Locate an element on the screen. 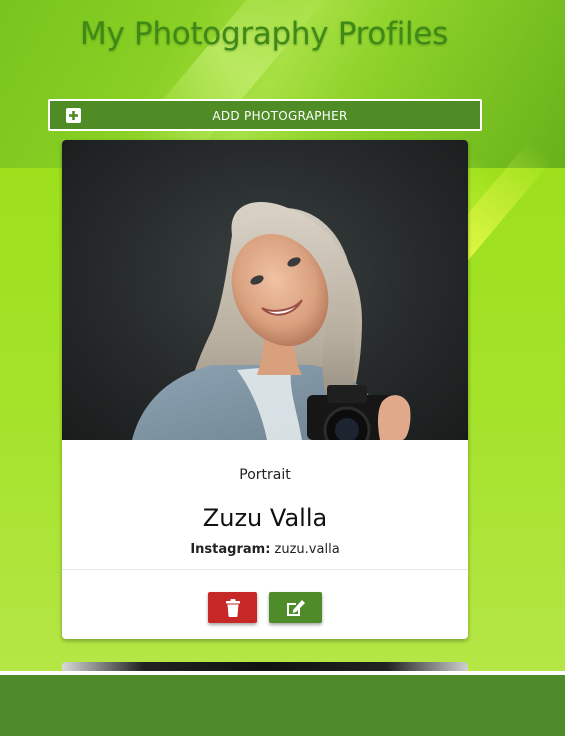 The height and width of the screenshot is (736, 565). edit-icon is located at coordinates (295, 607).